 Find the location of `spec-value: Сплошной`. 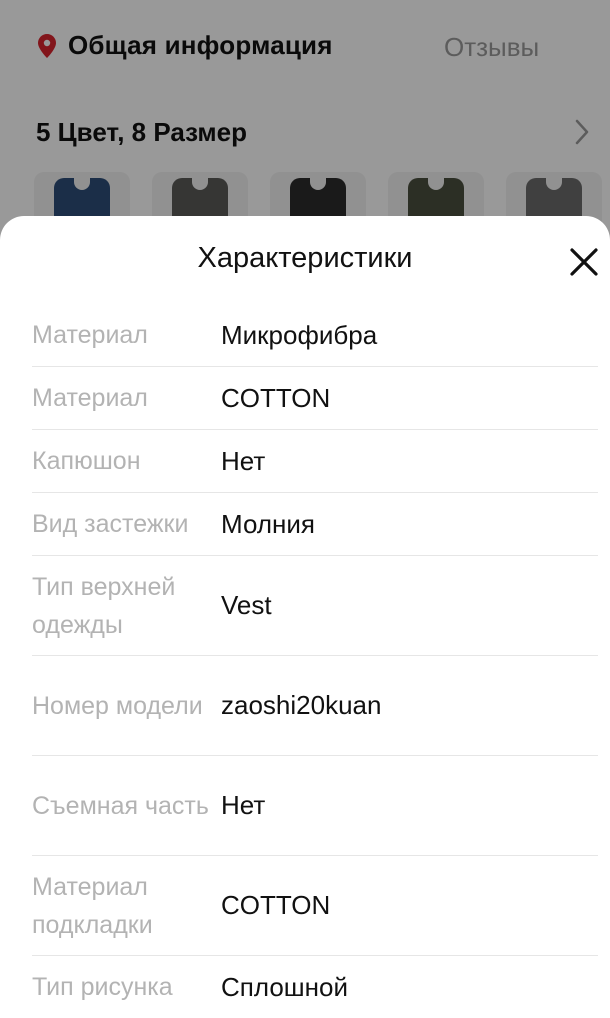

spec-value: Сплошной is located at coordinates (284, 986).